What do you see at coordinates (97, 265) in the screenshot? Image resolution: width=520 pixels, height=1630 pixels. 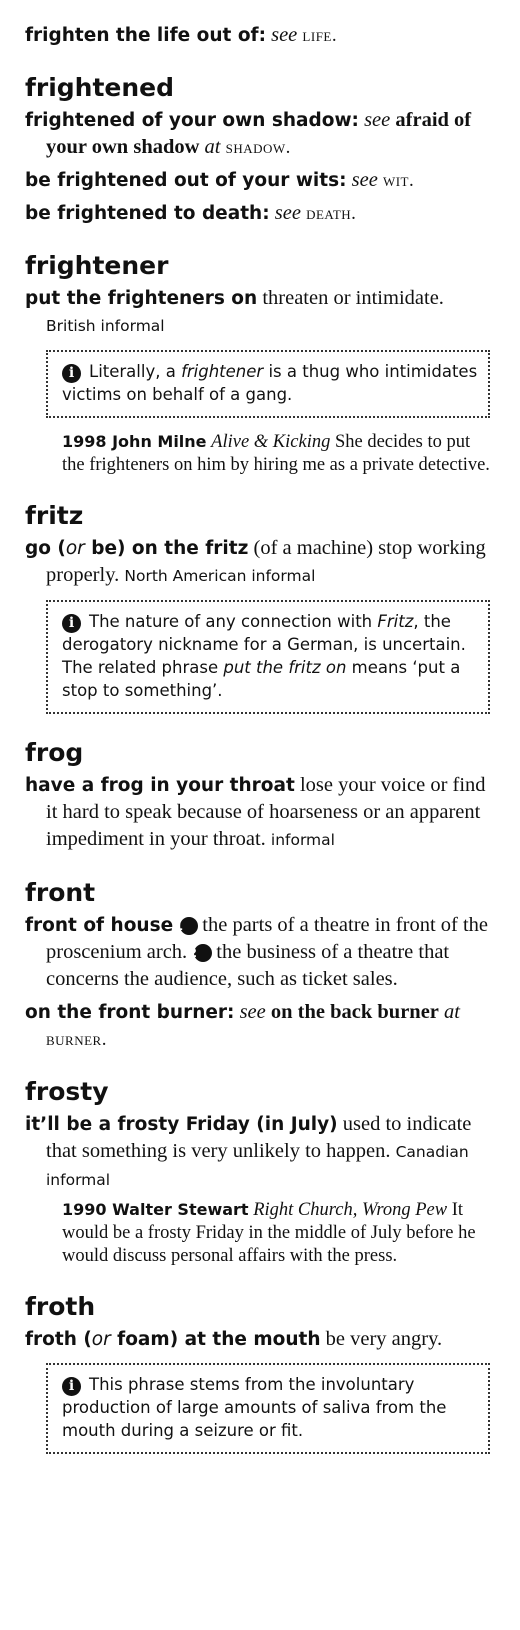 I see `headword-frightener: frightener` at bounding box center [97, 265].